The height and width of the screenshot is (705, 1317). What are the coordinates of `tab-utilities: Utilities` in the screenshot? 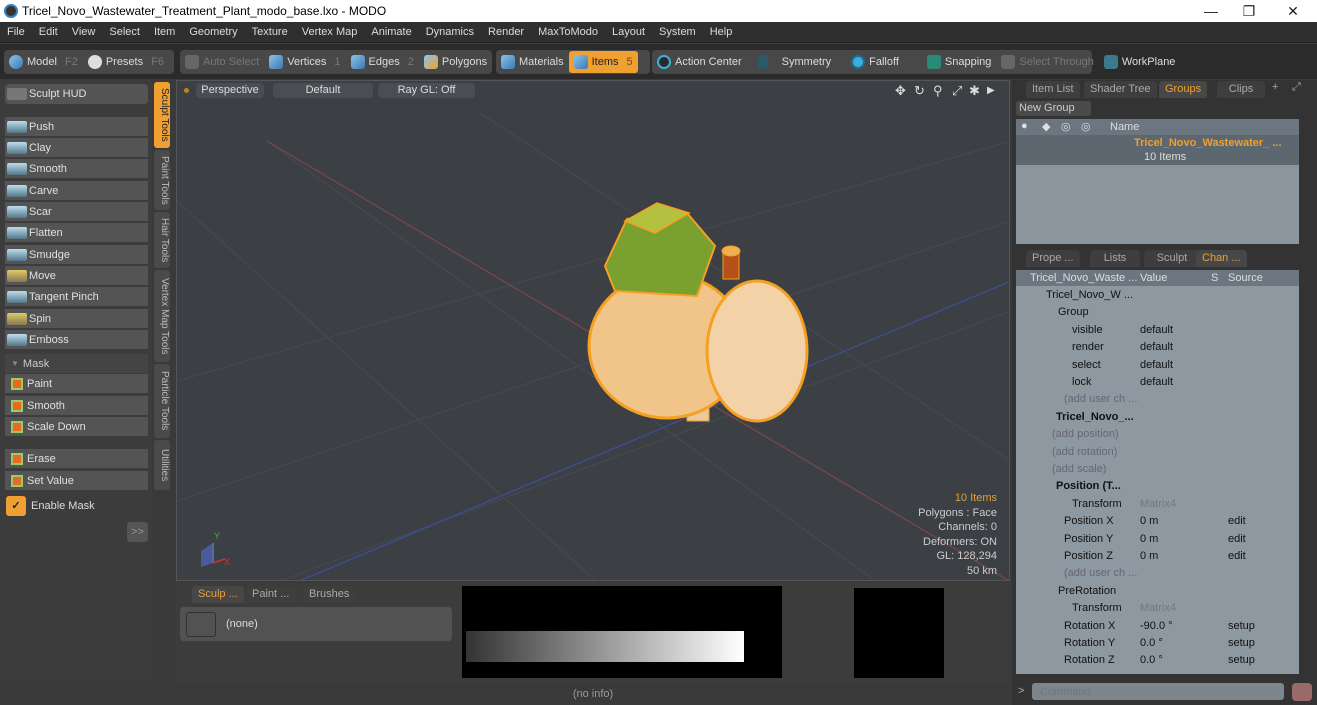 It's located at (162, 465).